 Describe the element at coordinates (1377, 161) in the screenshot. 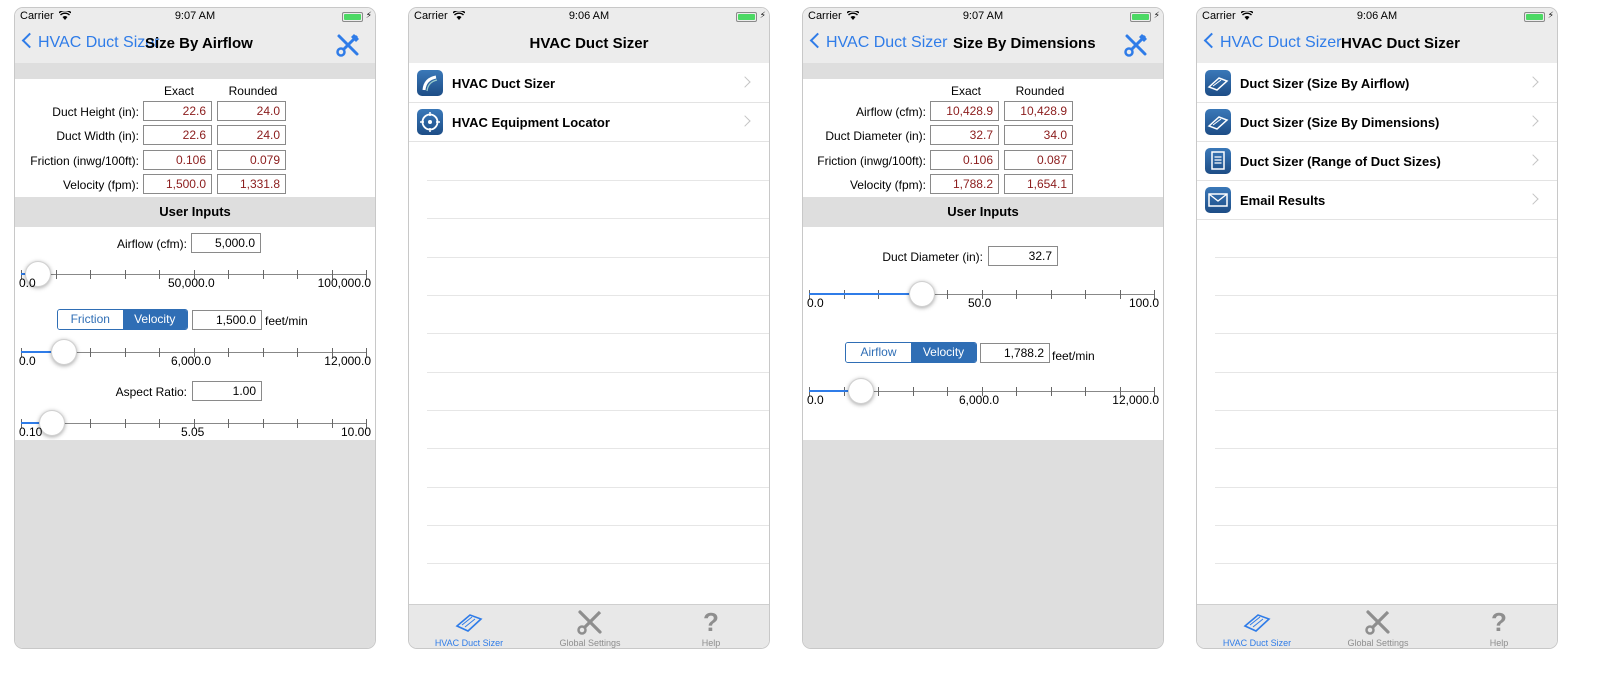

I see `list-item-range-of-duct-sizes: Duct Sizer (Range of Duct Sizes)` at that location.